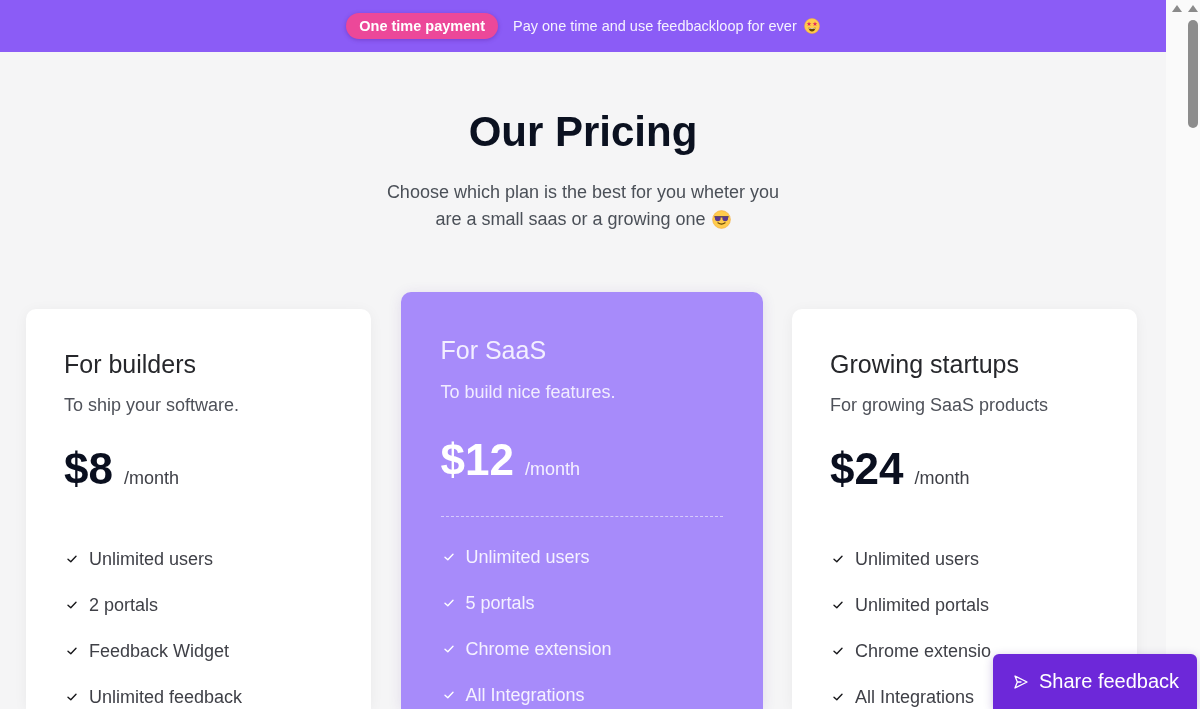  Describe the element at coordinates (922, 605) in the screenshot. I see `feature-text: Unlimited portals` at that location.